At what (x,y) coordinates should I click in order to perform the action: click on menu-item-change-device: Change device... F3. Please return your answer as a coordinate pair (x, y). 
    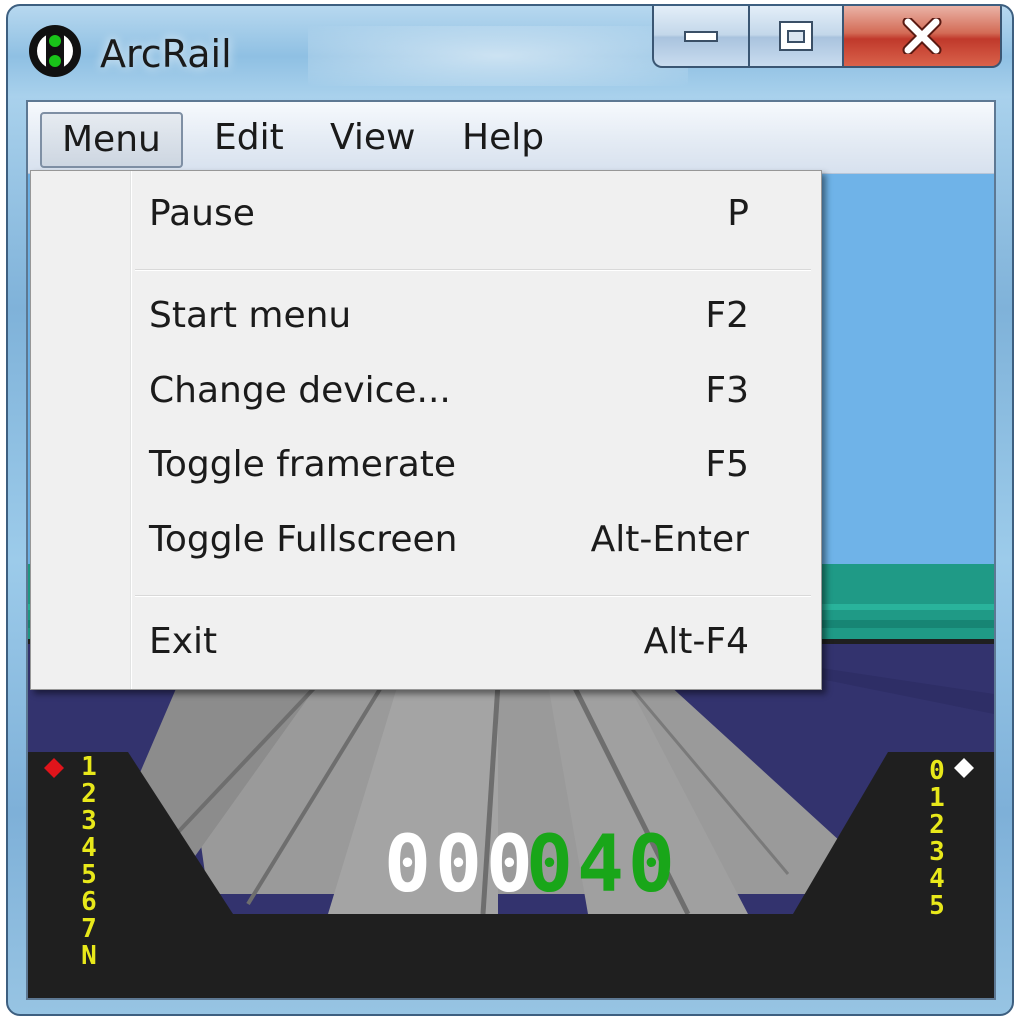
    Looking at the image, I should click on (427, 395).